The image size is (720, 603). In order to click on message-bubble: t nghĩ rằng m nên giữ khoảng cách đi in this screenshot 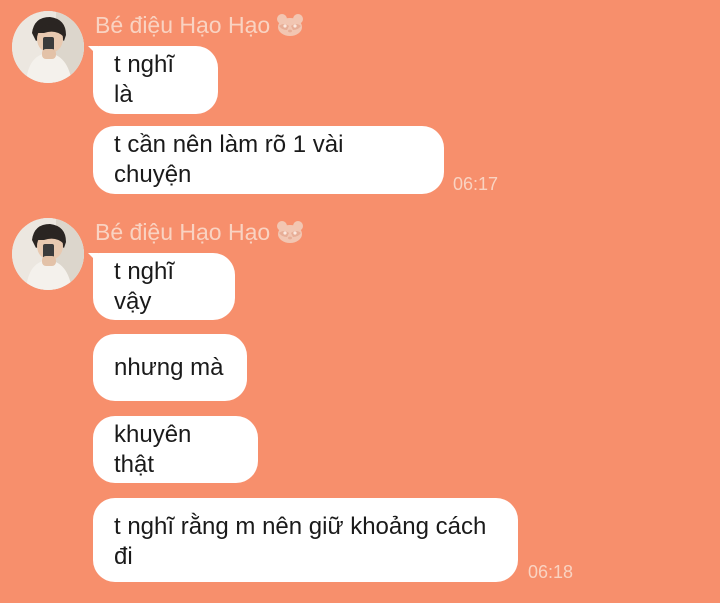, I will do `click(305, 540)`.